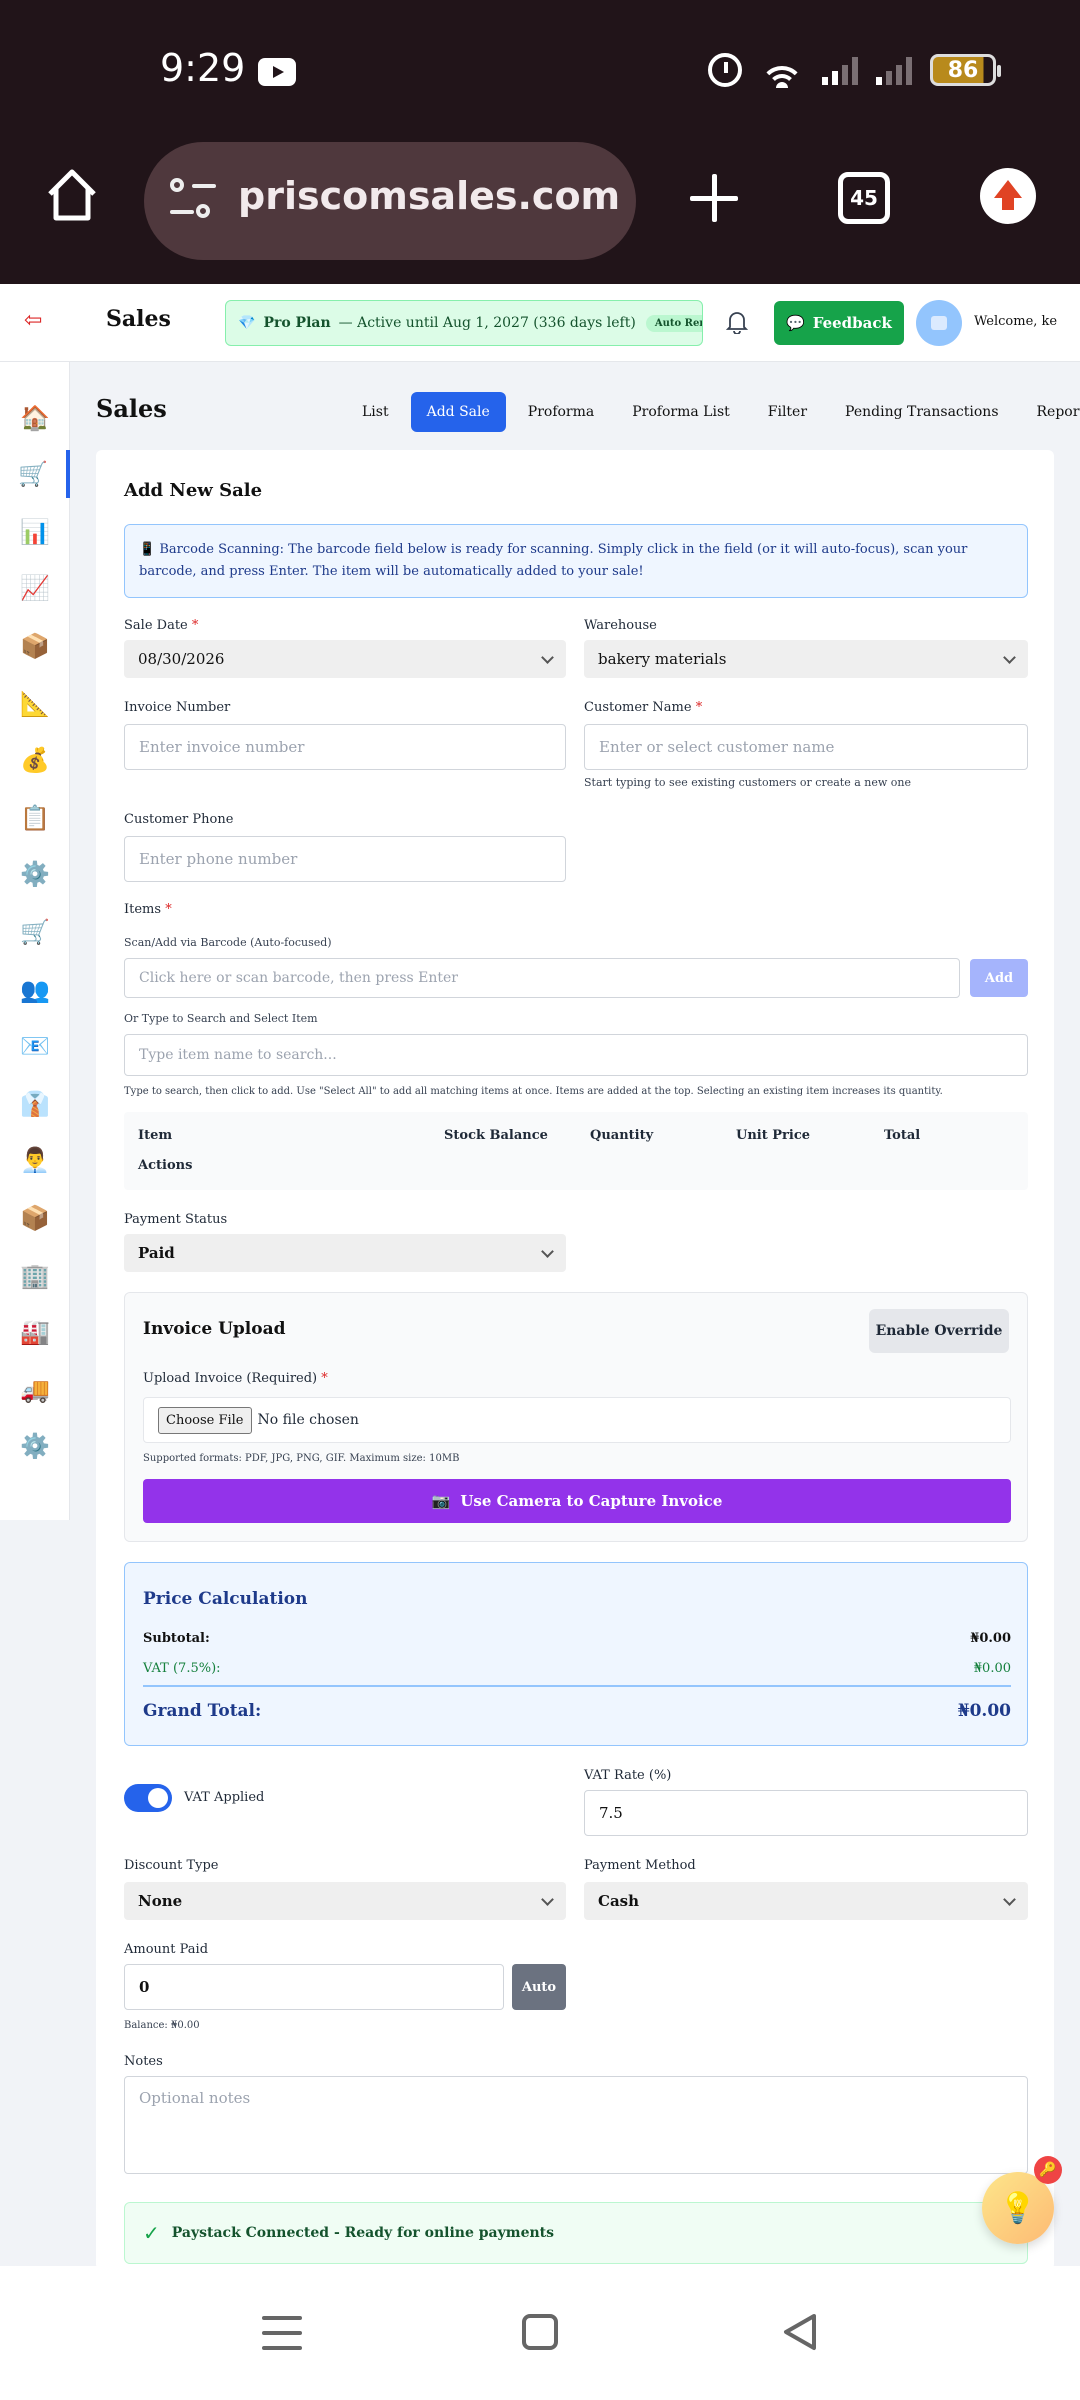 Image resolution: width=1080 pixels, height=2400 pixels. Describe the element at coordinates (35, 418) in the screenshot. I see `sidebar-item-home: 🏠` at that location.